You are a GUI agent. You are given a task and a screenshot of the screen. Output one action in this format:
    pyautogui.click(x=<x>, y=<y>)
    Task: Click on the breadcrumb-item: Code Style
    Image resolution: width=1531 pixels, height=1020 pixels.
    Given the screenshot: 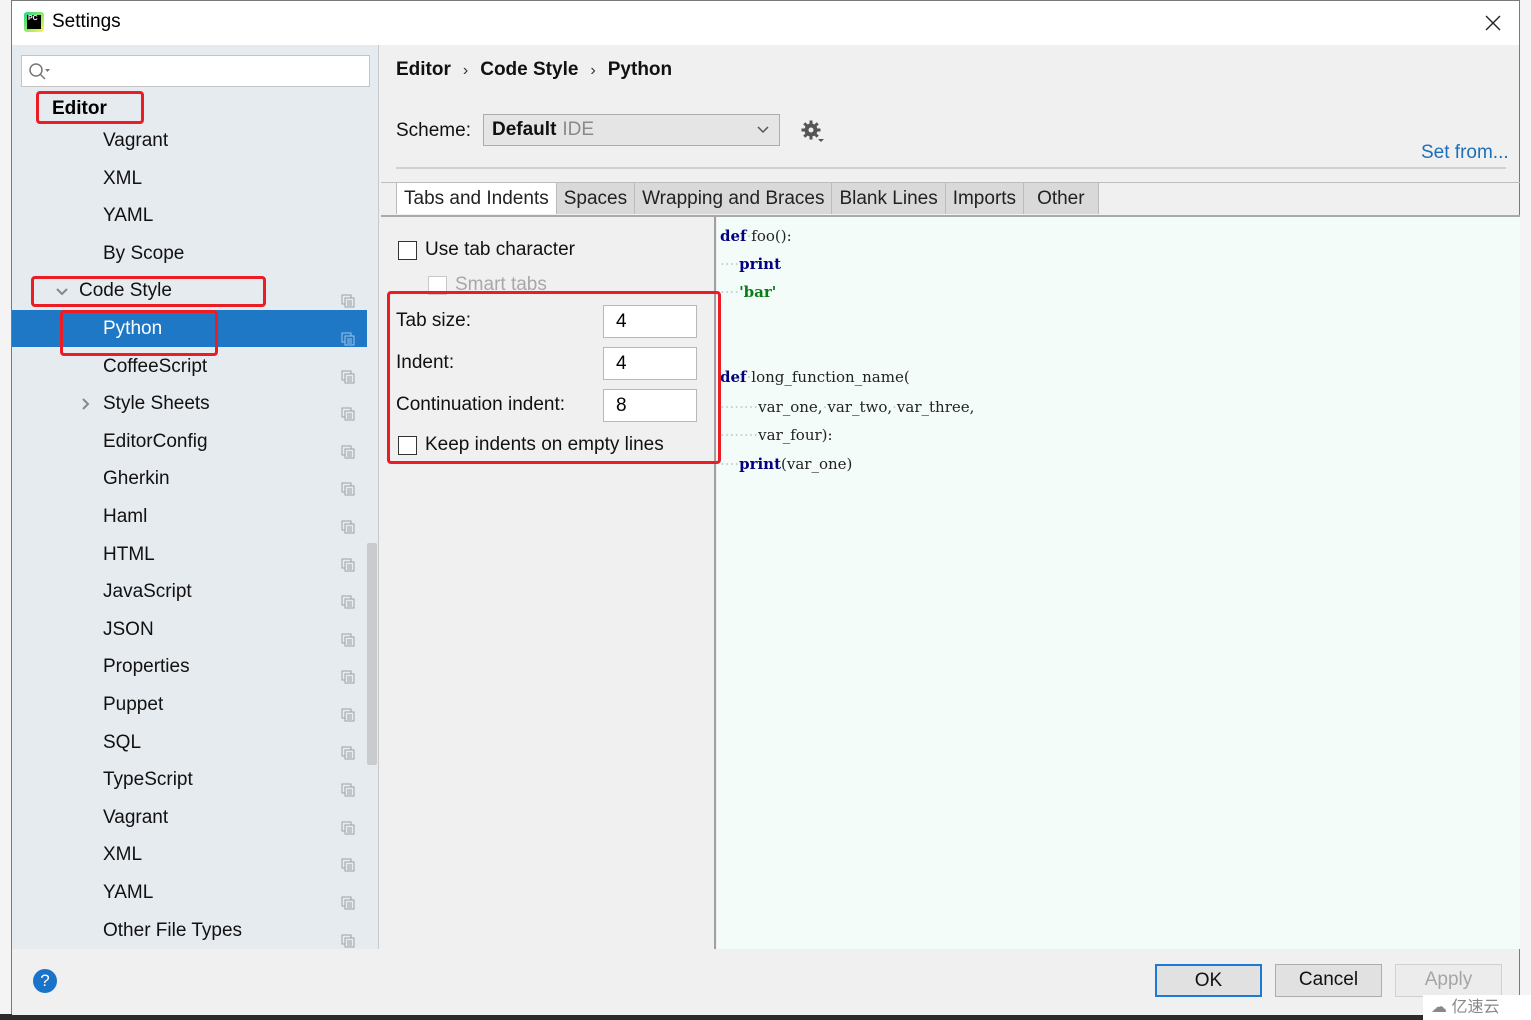 What is the action you would take?
    pyautogui.click(x=529, y=69)
    